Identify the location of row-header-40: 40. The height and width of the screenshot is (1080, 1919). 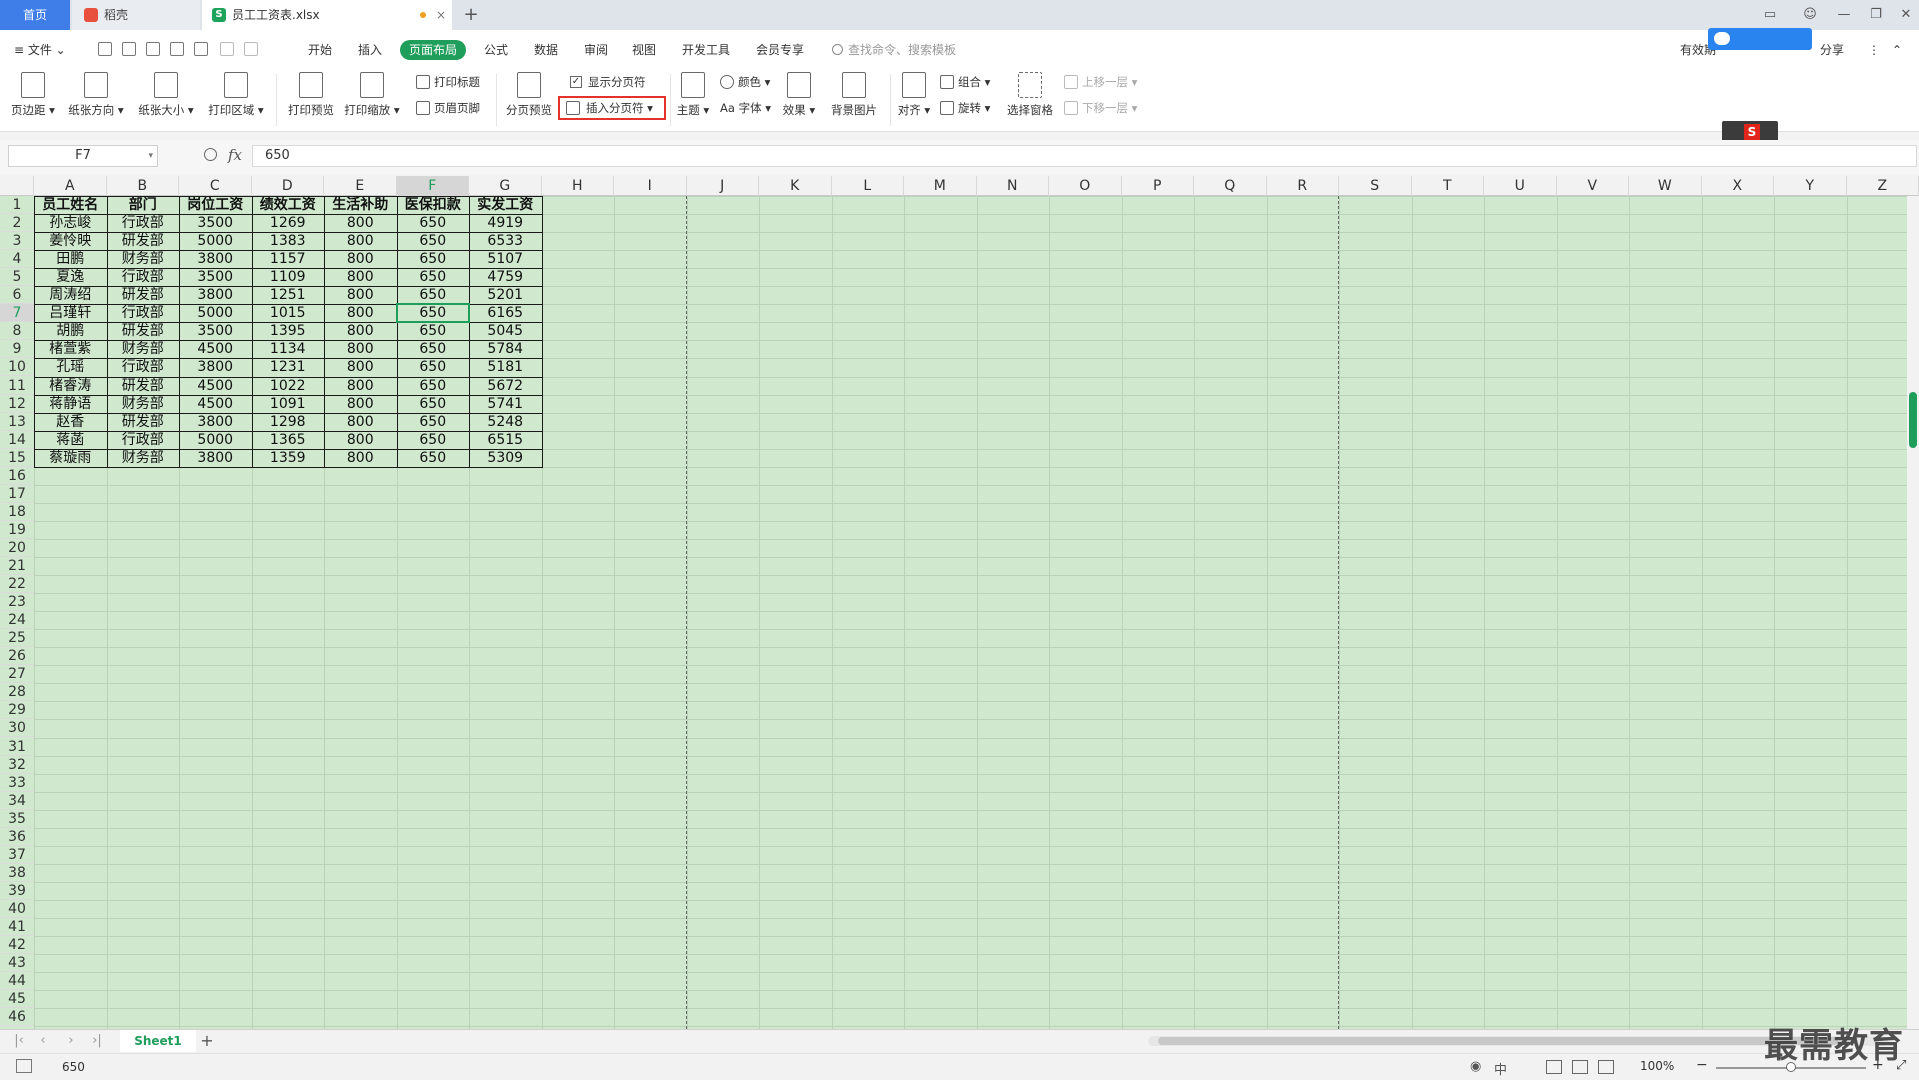
(17, 909).